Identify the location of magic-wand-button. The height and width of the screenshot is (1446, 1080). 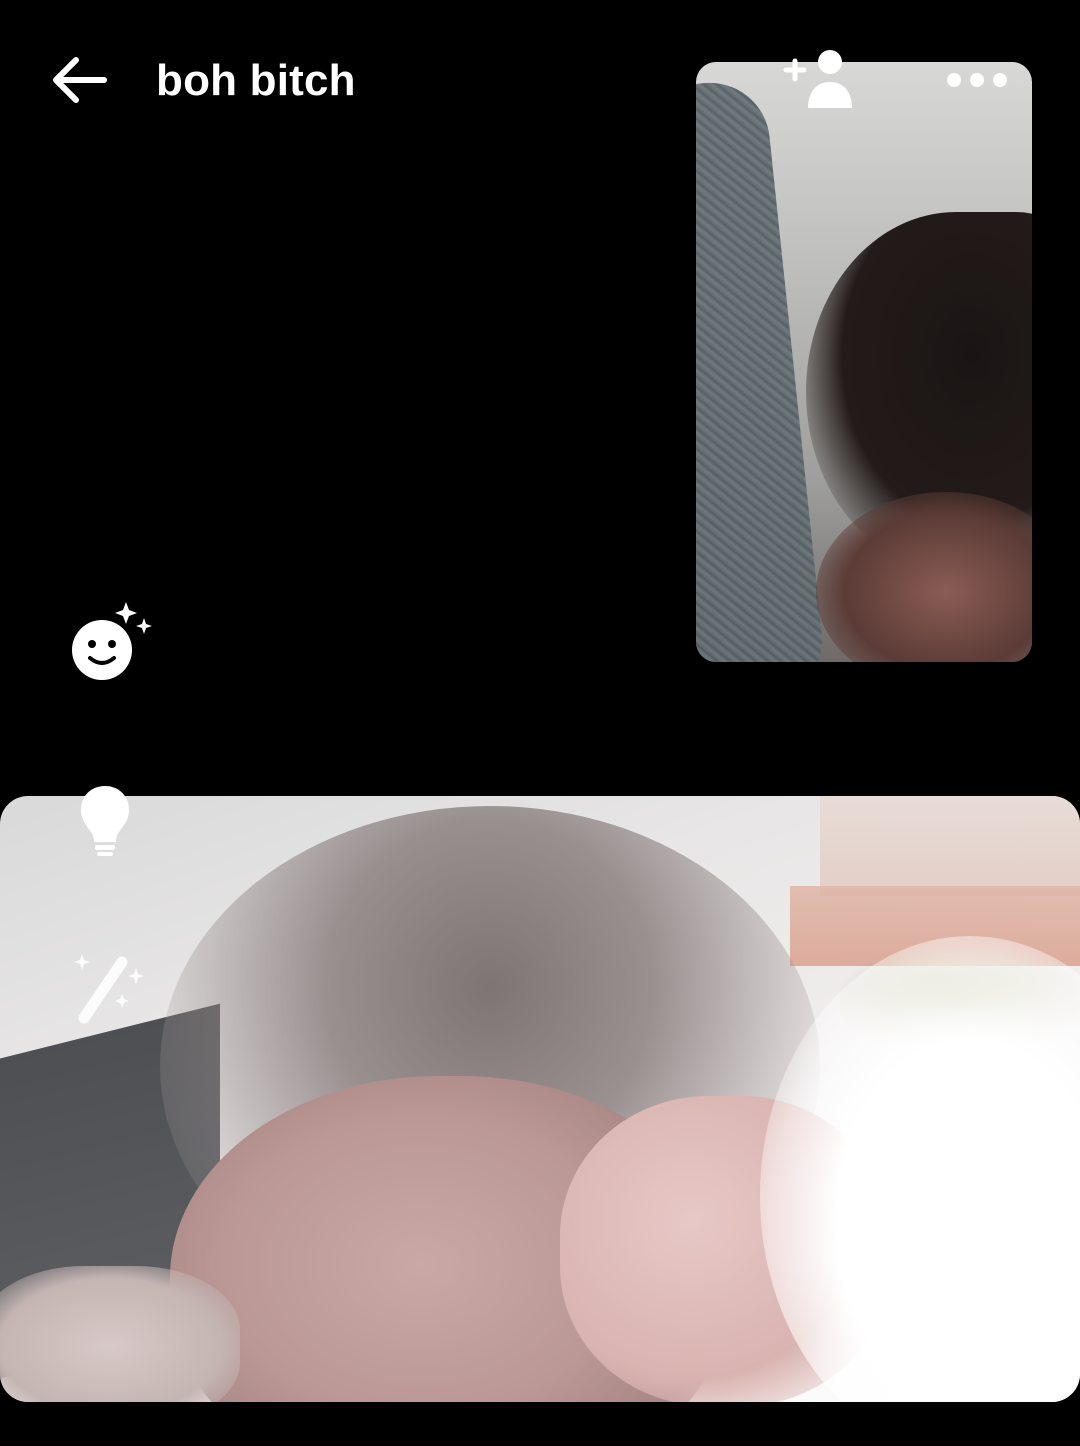
(110, 987).